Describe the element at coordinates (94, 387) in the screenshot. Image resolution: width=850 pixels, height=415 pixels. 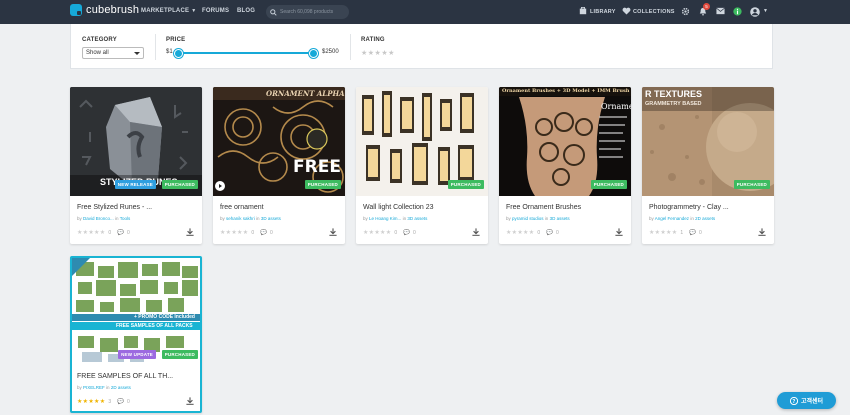
I see `author-link: PIXELREF` at that location.